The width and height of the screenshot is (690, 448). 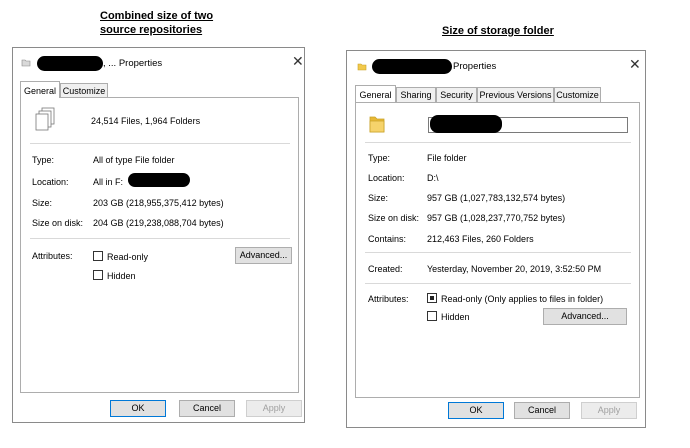 I want to click on location-value: All in F:, so click(x=108, y=182).